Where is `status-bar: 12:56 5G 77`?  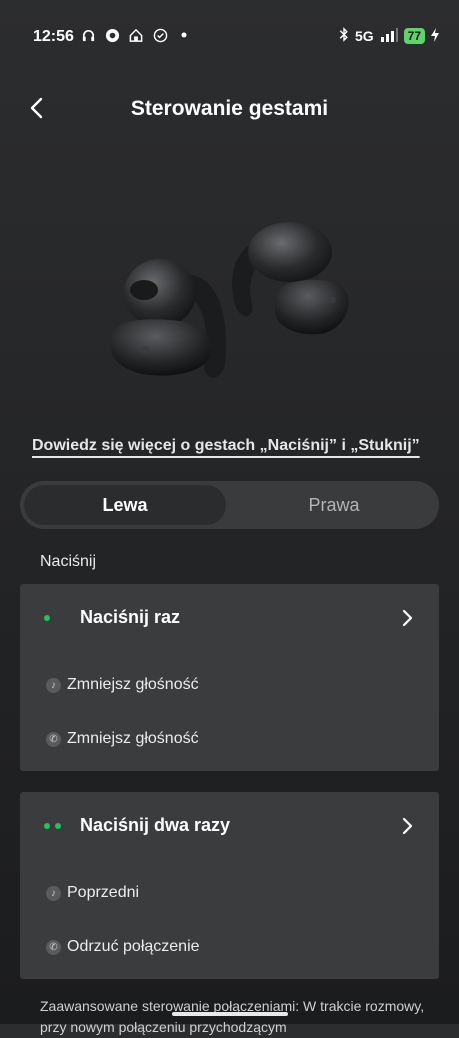
status-bar: 12:56 5G 77 is located at coordinates (229, 35).